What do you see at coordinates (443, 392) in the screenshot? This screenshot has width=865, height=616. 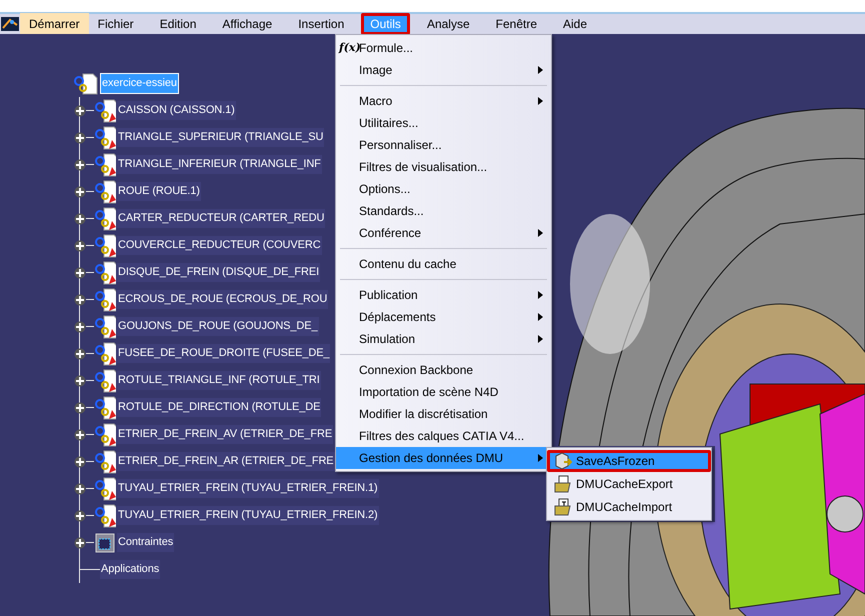 I see `menu-option: Importation de scène N4D` at bounding box center [443, 392].